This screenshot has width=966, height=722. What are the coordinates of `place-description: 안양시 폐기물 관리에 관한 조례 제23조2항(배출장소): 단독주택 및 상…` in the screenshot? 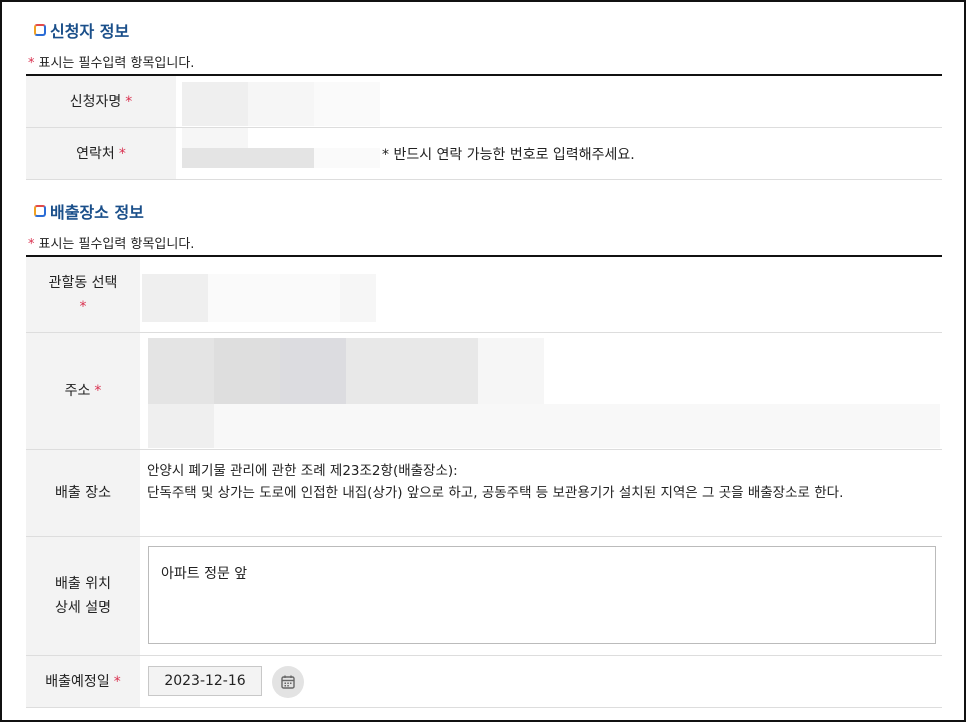 It's located at (495, 482).